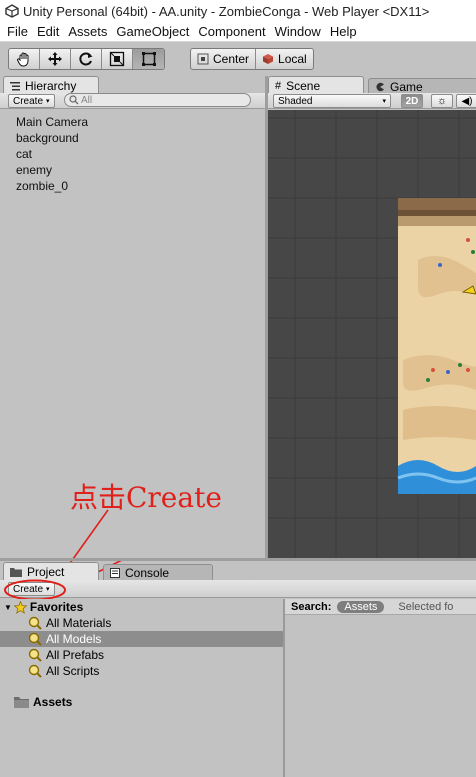 This screenshot has width=476, height=777. What do you see at coordinates (12, 11) in the screenshot?
I see `unity-logo-icon` at bounding box center [12, 11].